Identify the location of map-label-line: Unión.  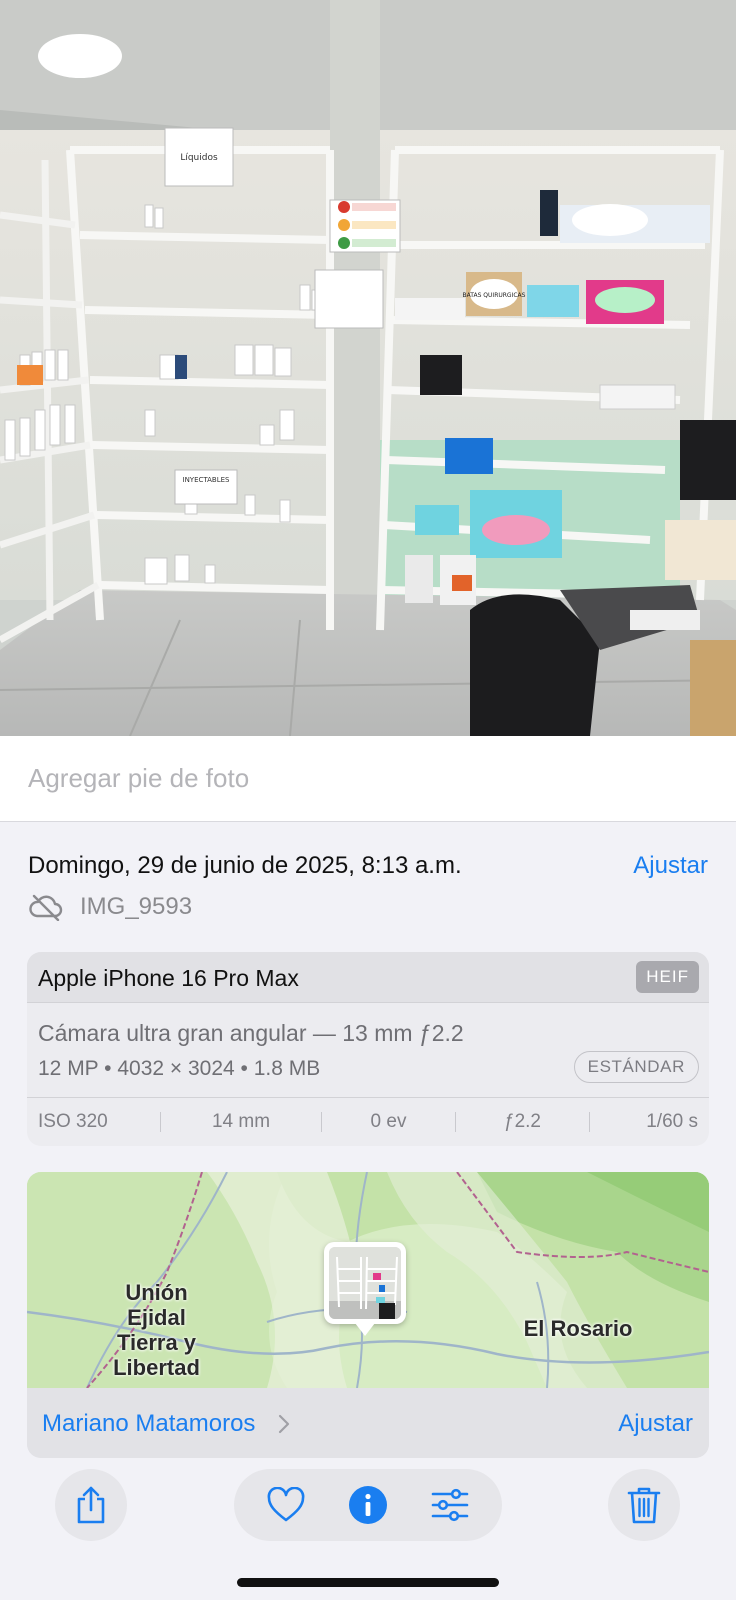
(156, 1292).